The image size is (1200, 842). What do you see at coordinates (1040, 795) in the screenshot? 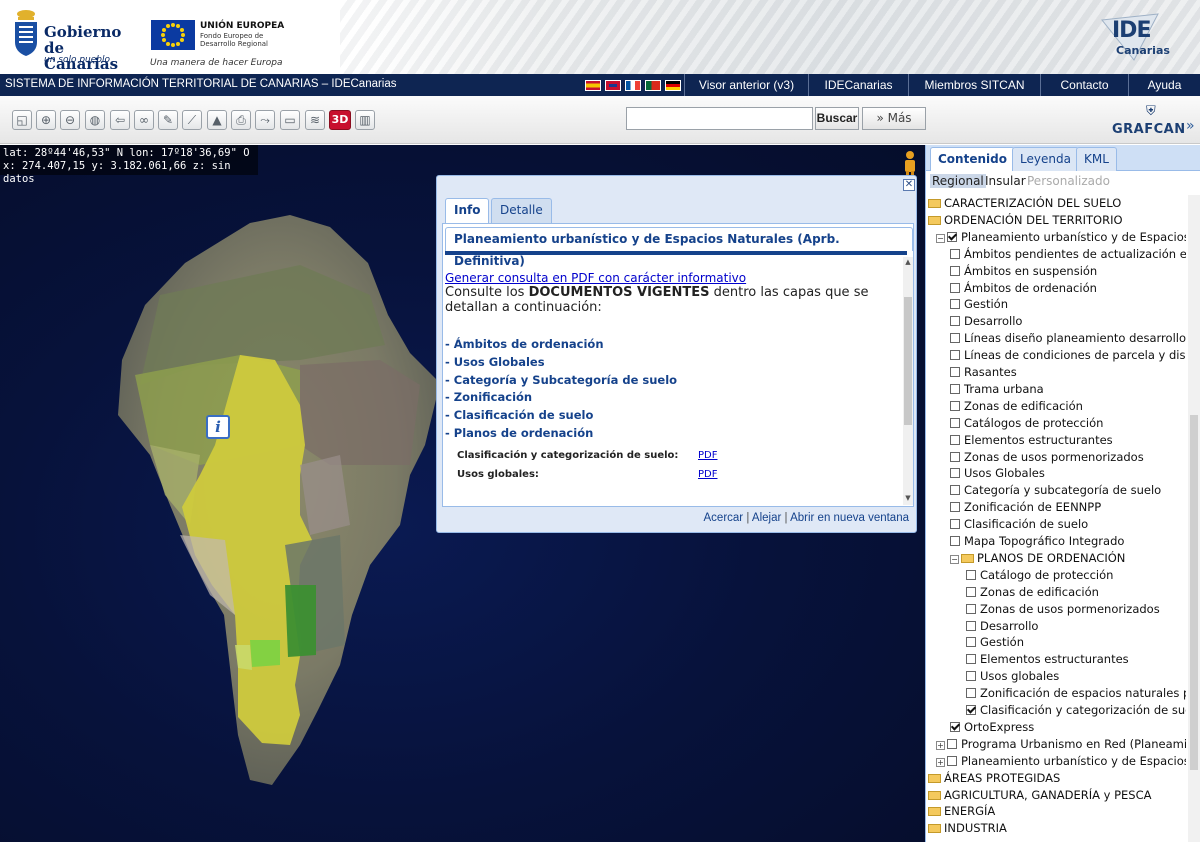
I see `tree-node: AGRICULTURA, GANADERÍA y PESCA` at bounding box center [1040, 795].